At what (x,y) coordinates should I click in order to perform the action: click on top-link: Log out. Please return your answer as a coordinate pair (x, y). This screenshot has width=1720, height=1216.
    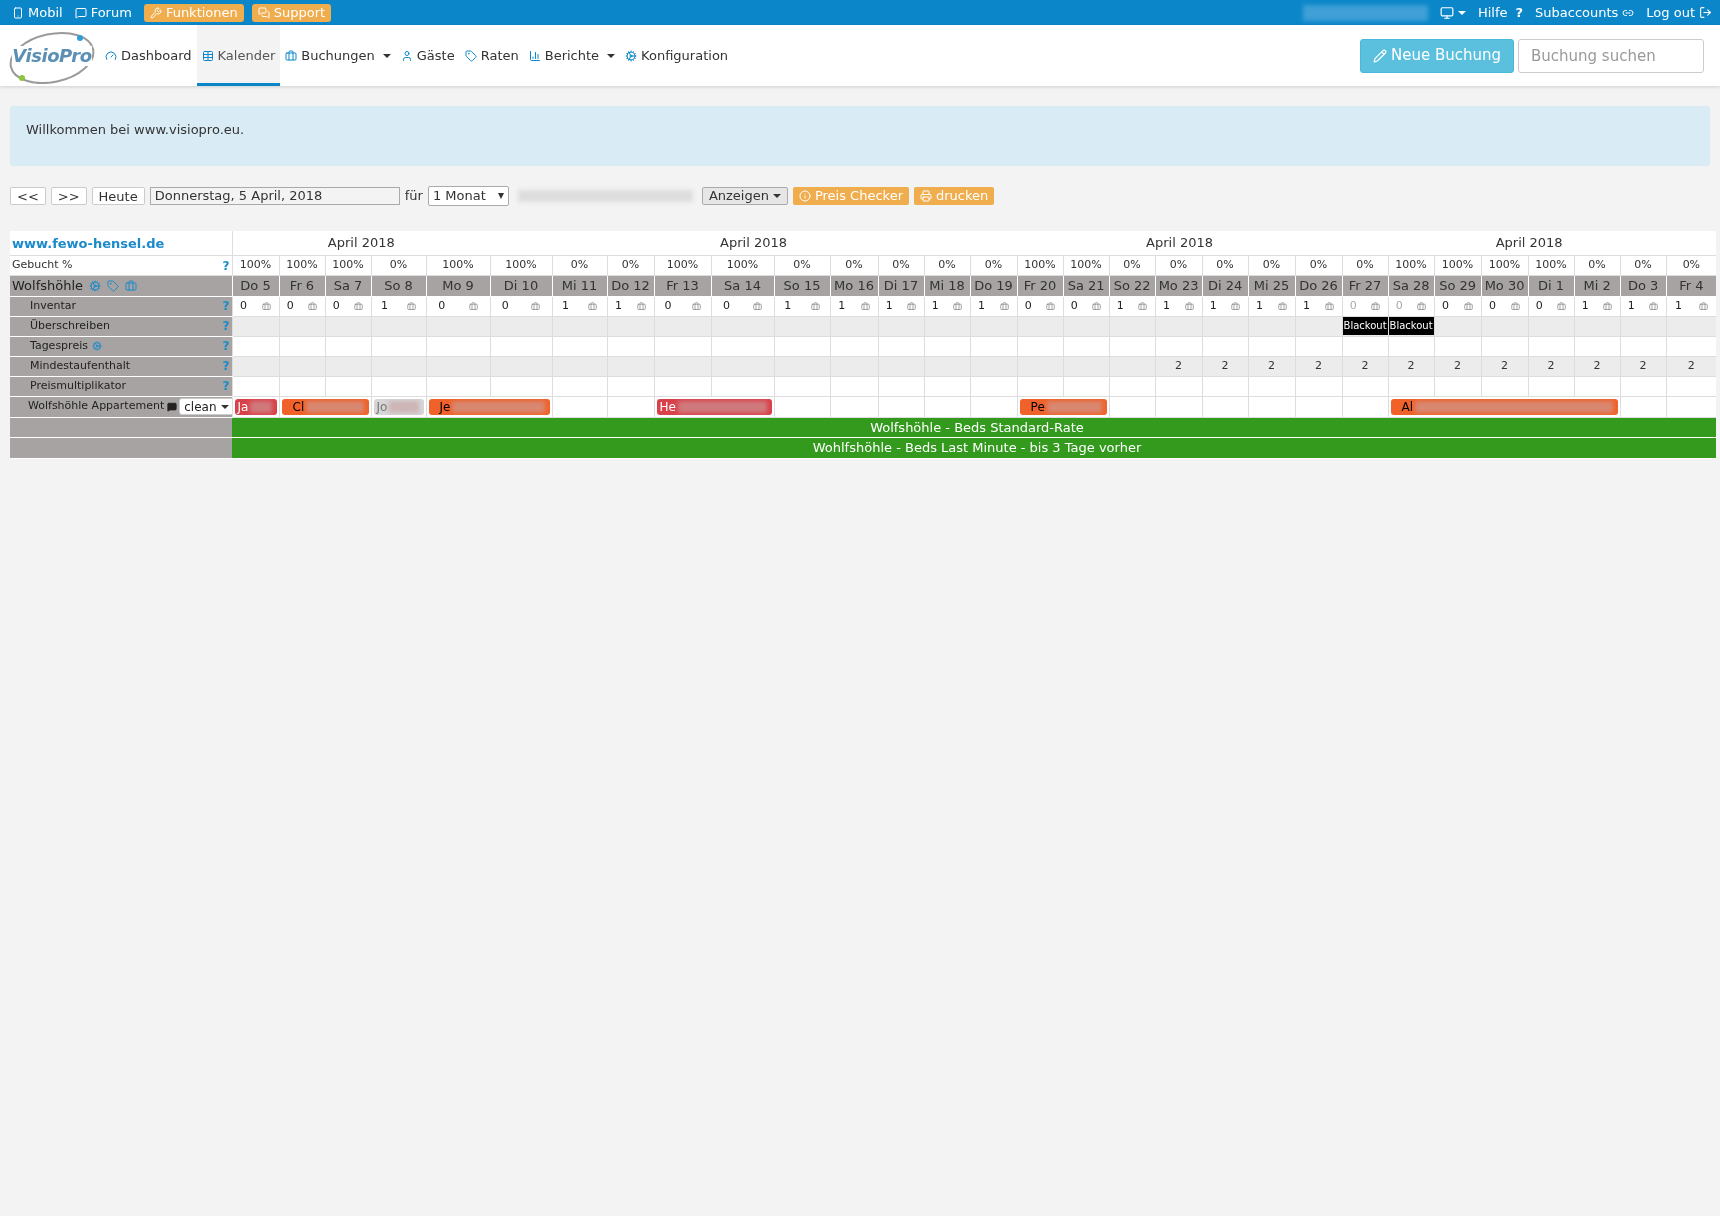
    Looking at the image, I should click on (1679, 12).